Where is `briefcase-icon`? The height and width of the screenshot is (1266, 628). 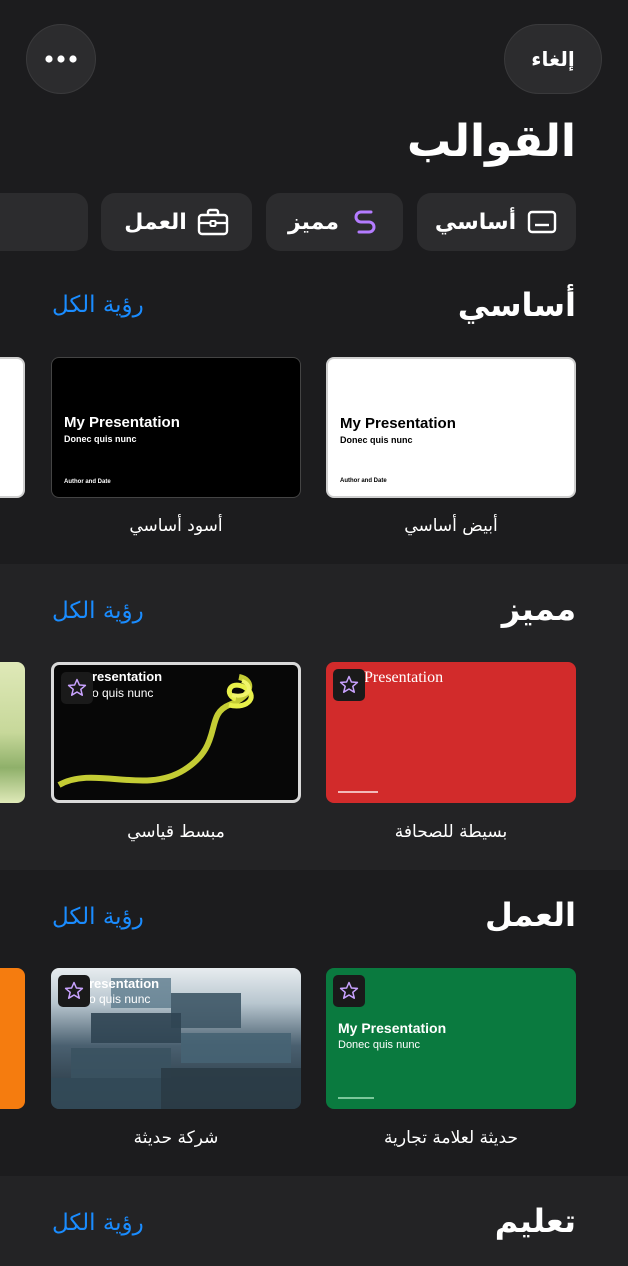 briefcase-icon is located at coordinates (213, 222).